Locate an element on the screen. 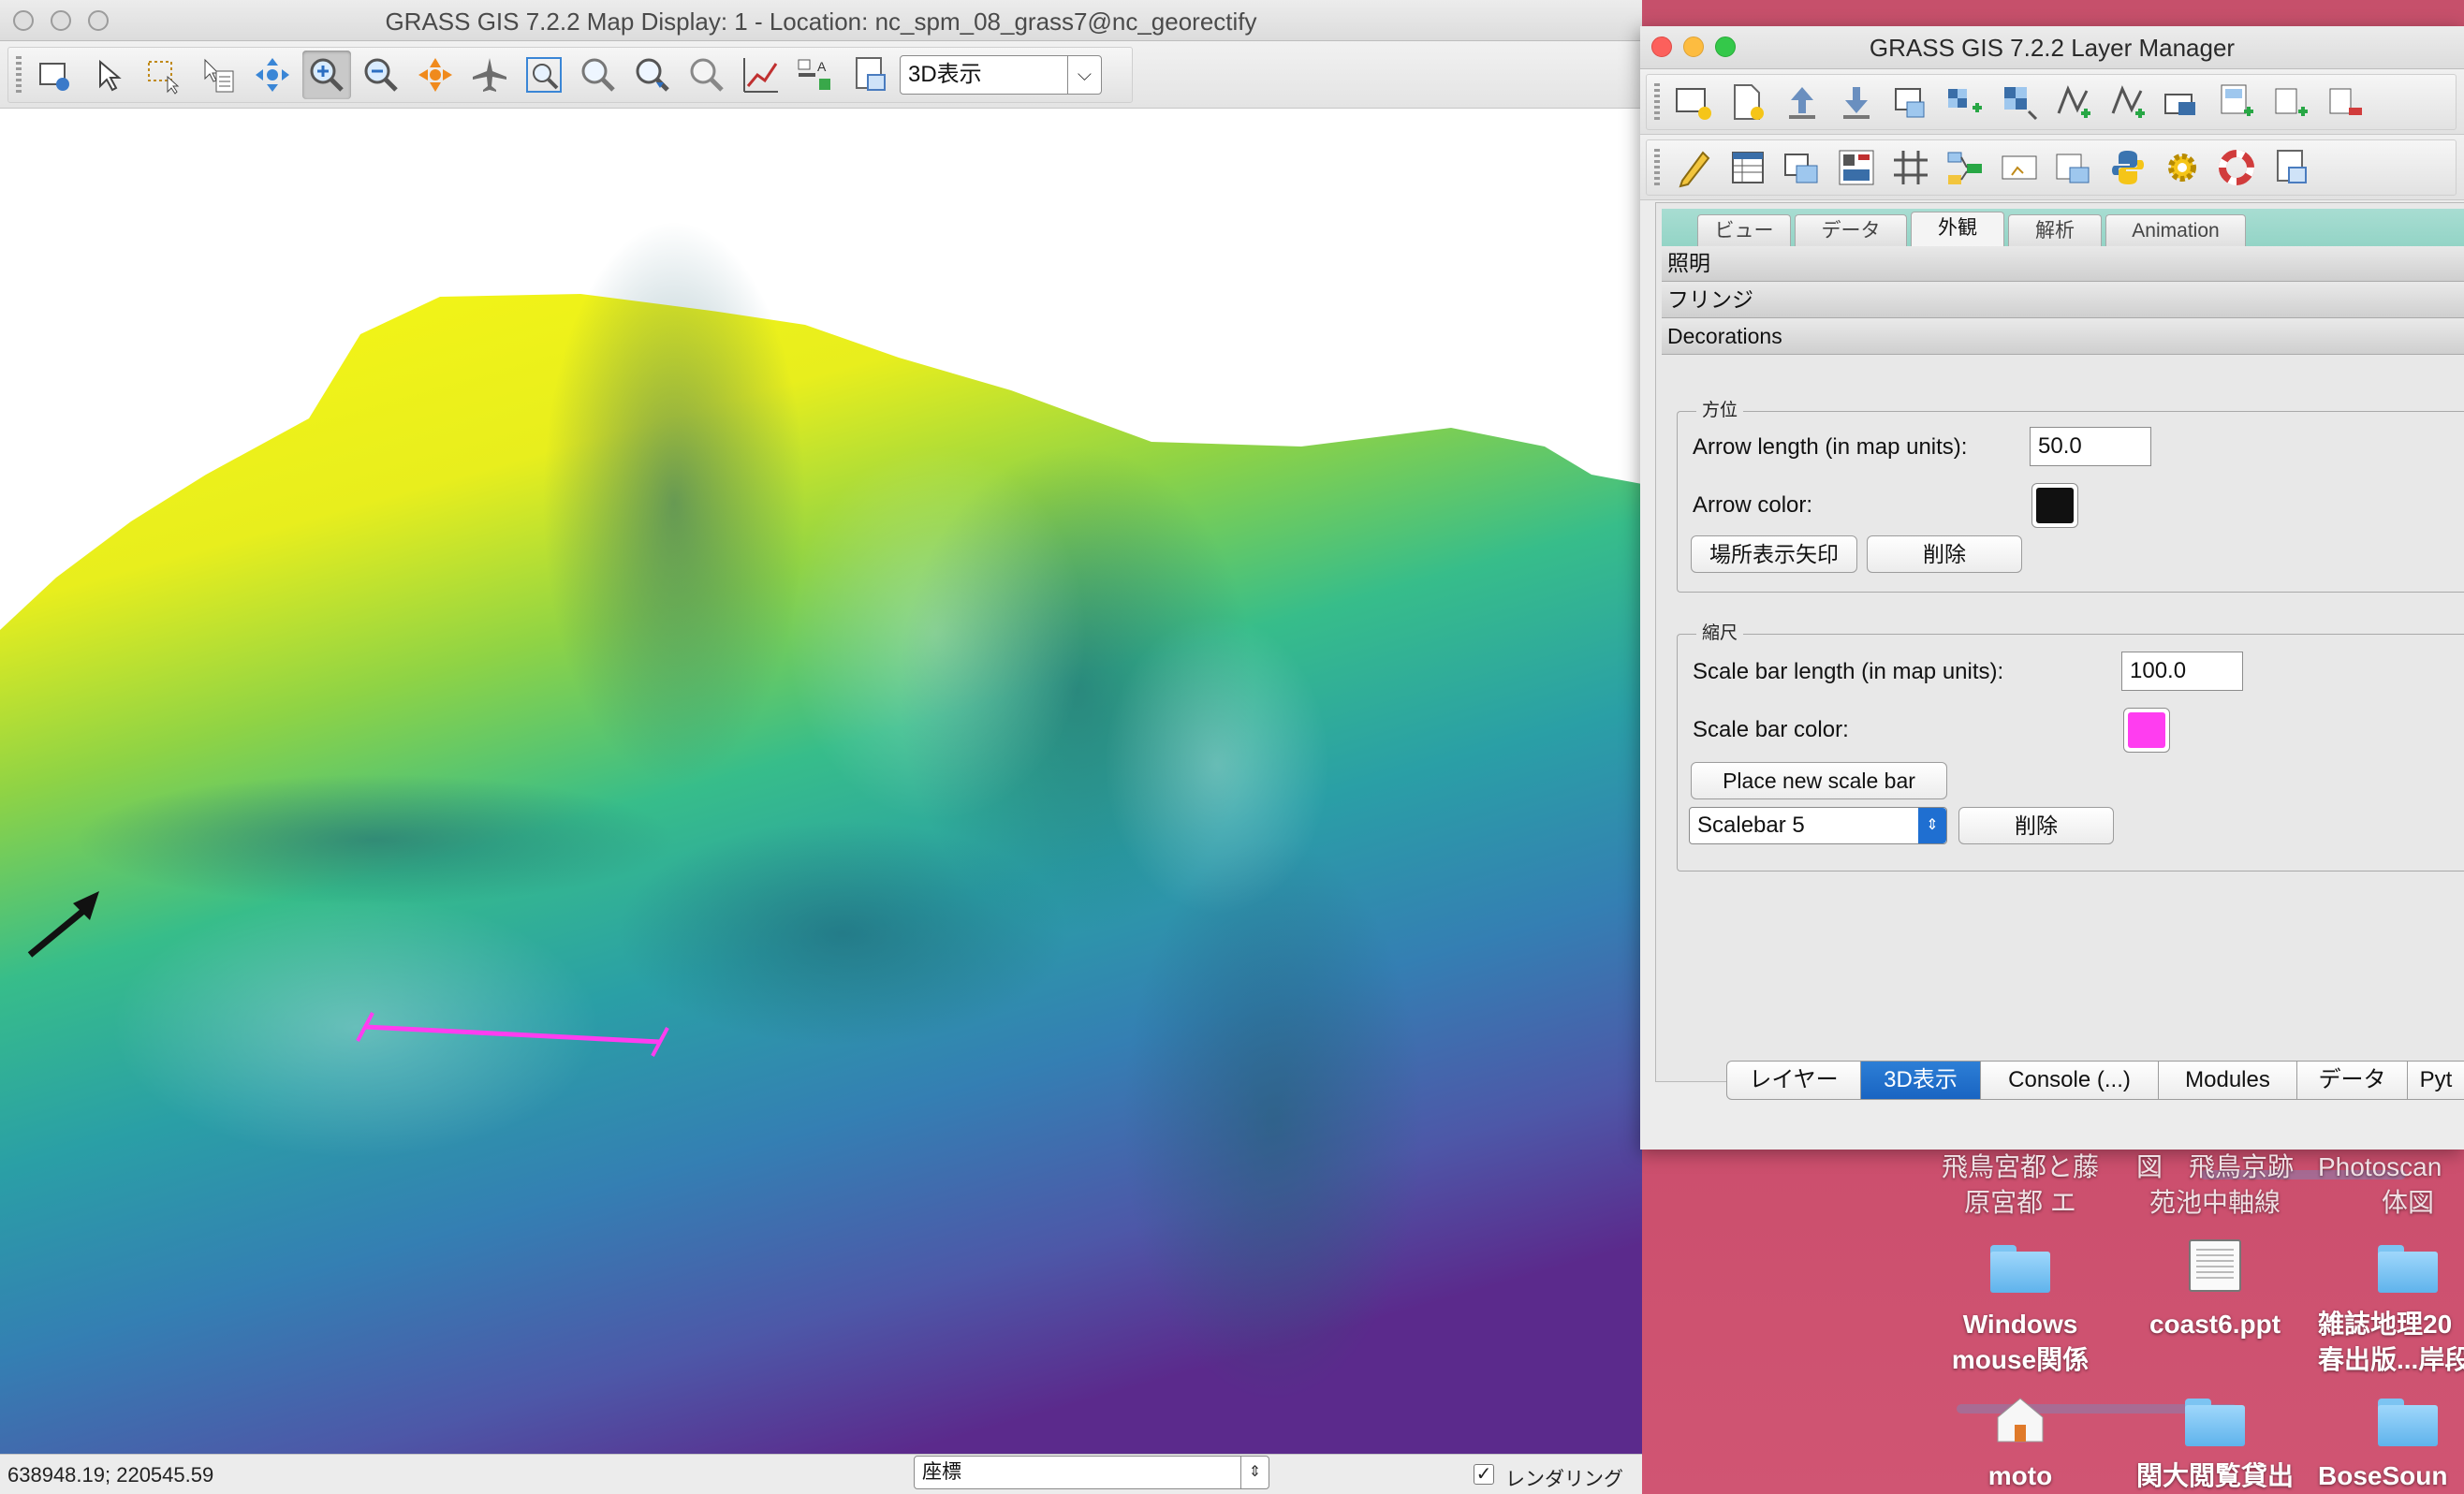  svg-text: A is located at coordinates (822, 66).